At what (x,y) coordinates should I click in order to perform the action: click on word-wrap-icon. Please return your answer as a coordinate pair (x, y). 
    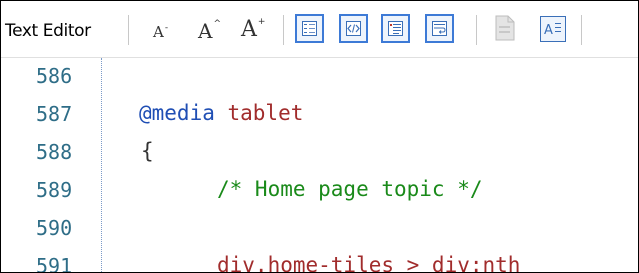
    Looking at the image, I should click on (395, 28).